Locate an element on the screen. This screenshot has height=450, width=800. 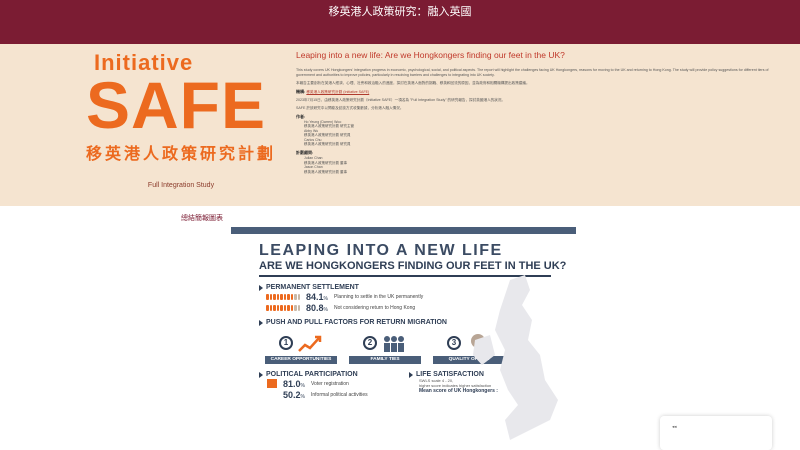
factor-card: 1 CAREER OPPORTUNITIES is located at coordinates (301, 347).